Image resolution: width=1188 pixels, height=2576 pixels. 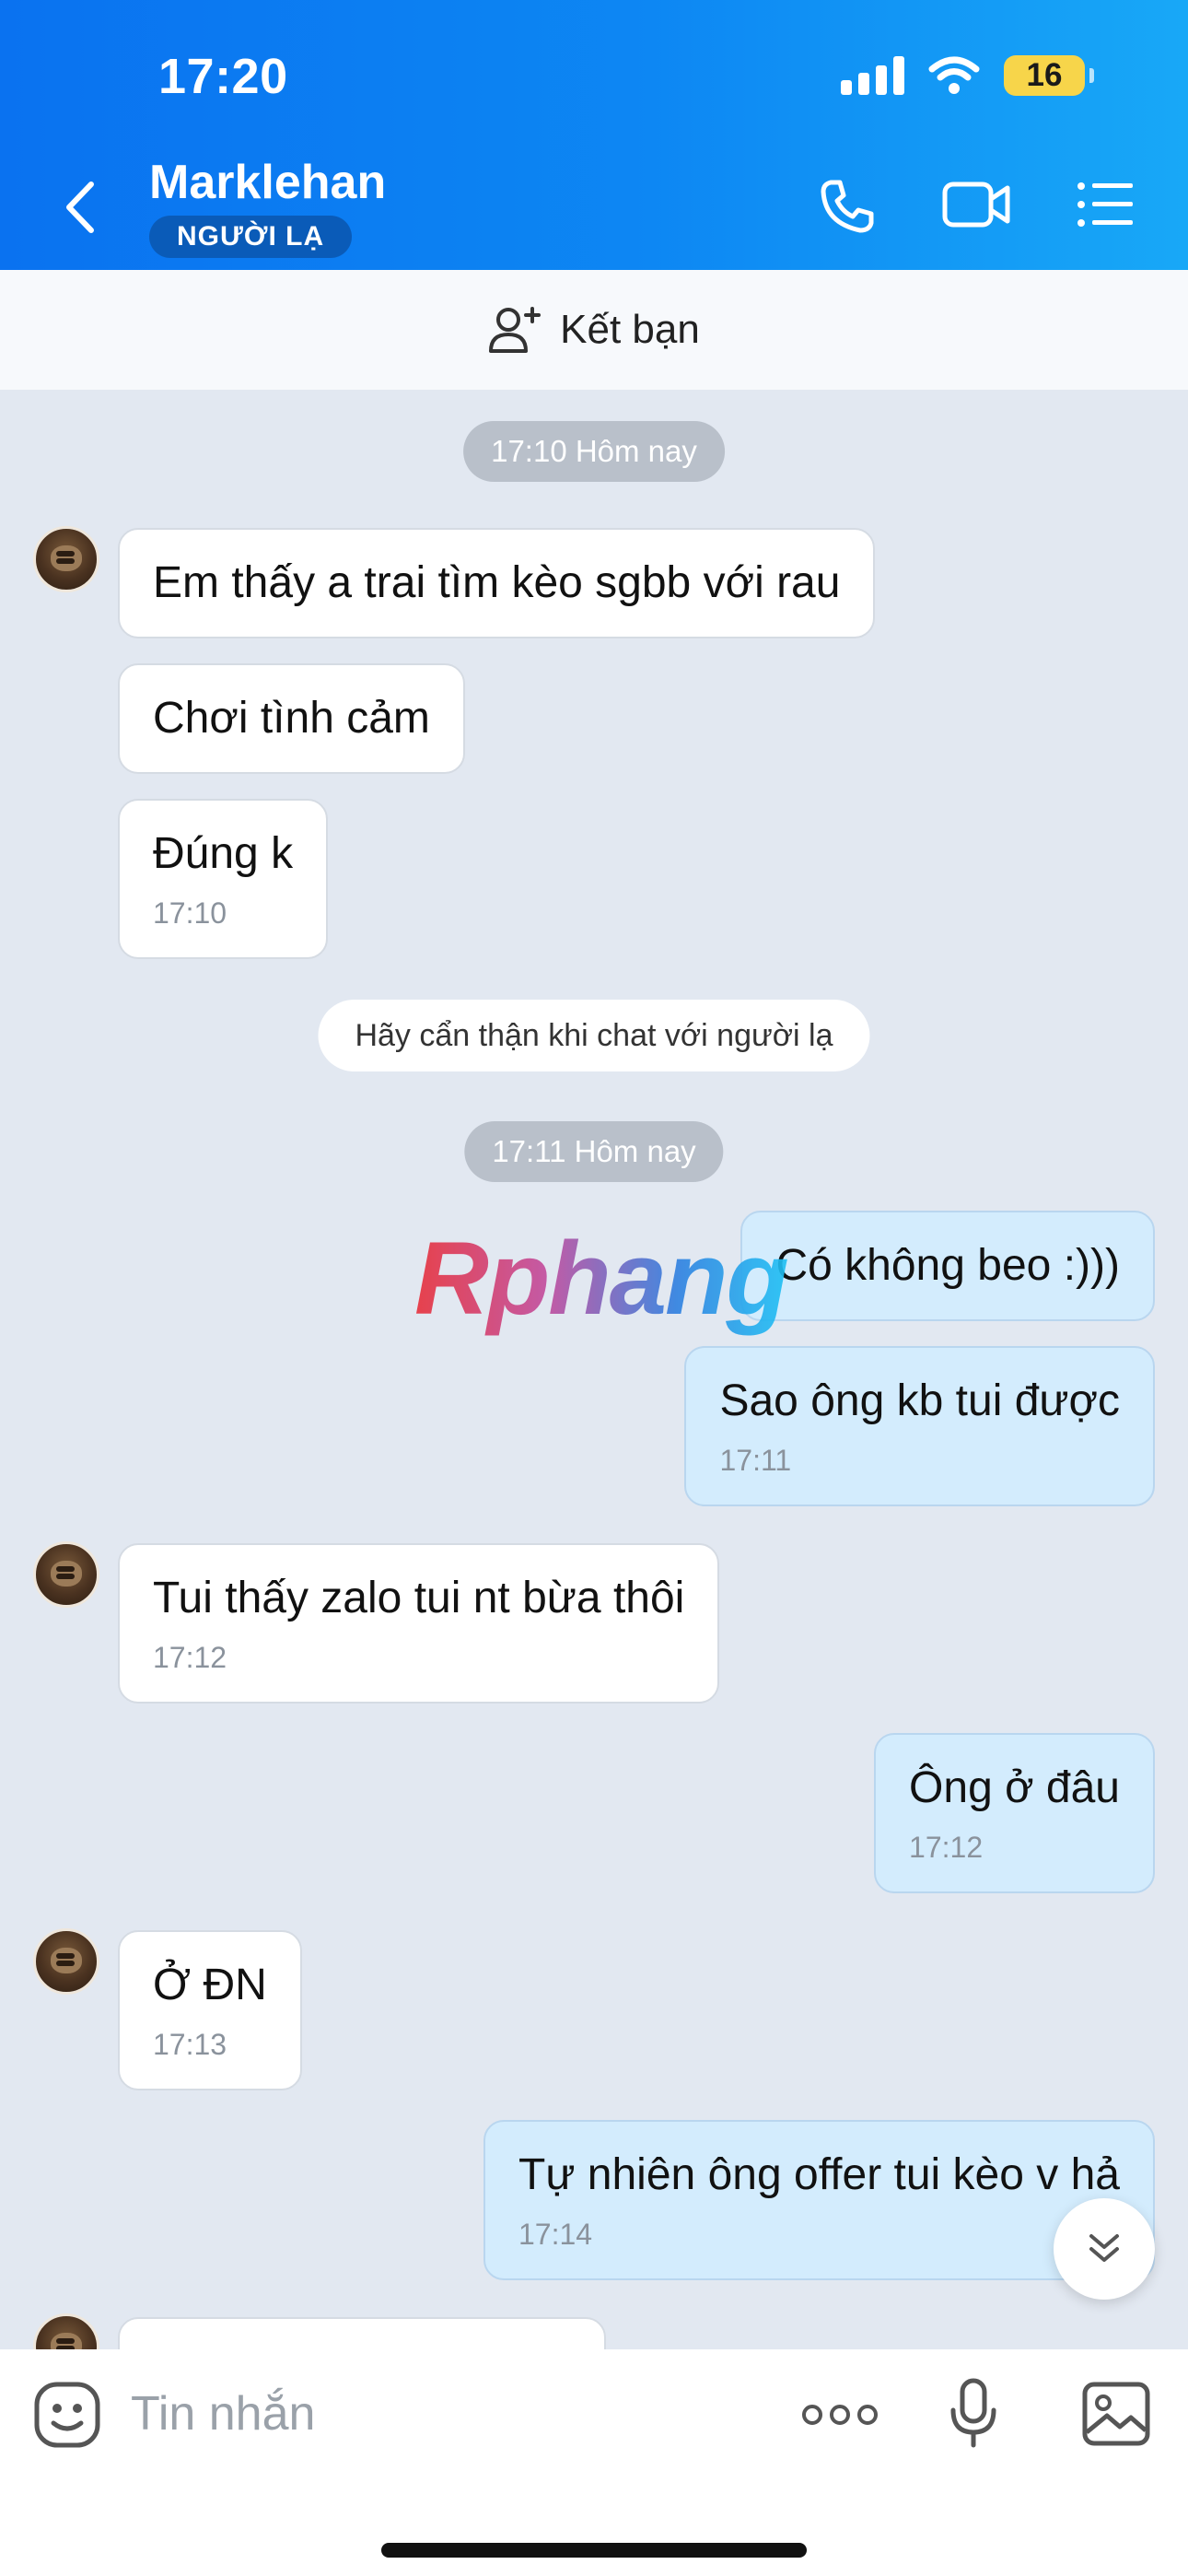 I want to click on phone-icon, so click(x=847, y=206).